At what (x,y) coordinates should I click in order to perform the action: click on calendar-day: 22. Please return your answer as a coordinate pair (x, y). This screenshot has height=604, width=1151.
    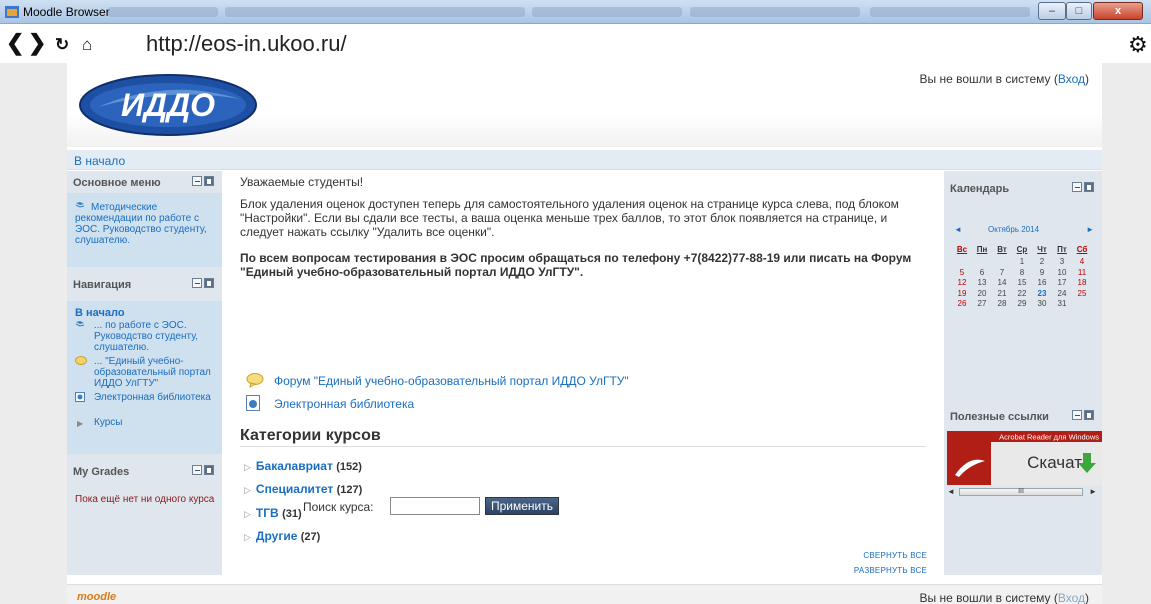
    Looking at the image, I should click on (1022, 293).